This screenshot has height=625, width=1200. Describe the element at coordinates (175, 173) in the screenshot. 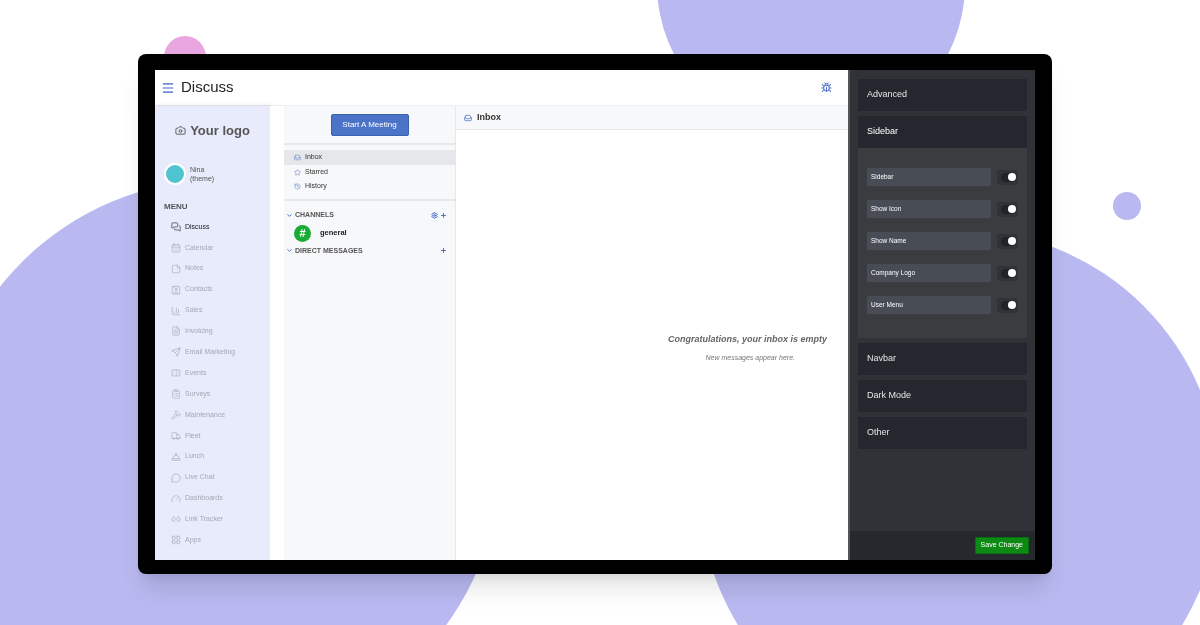

I see `avatar` at that location.